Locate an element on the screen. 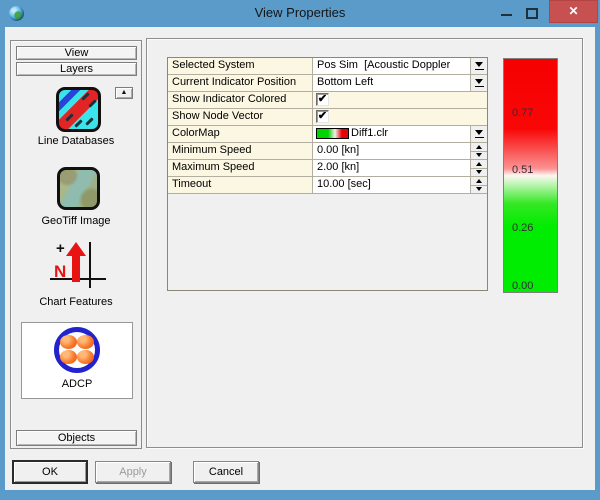  scale-tick-label: 0.26 is located at coordinates (523, 228).